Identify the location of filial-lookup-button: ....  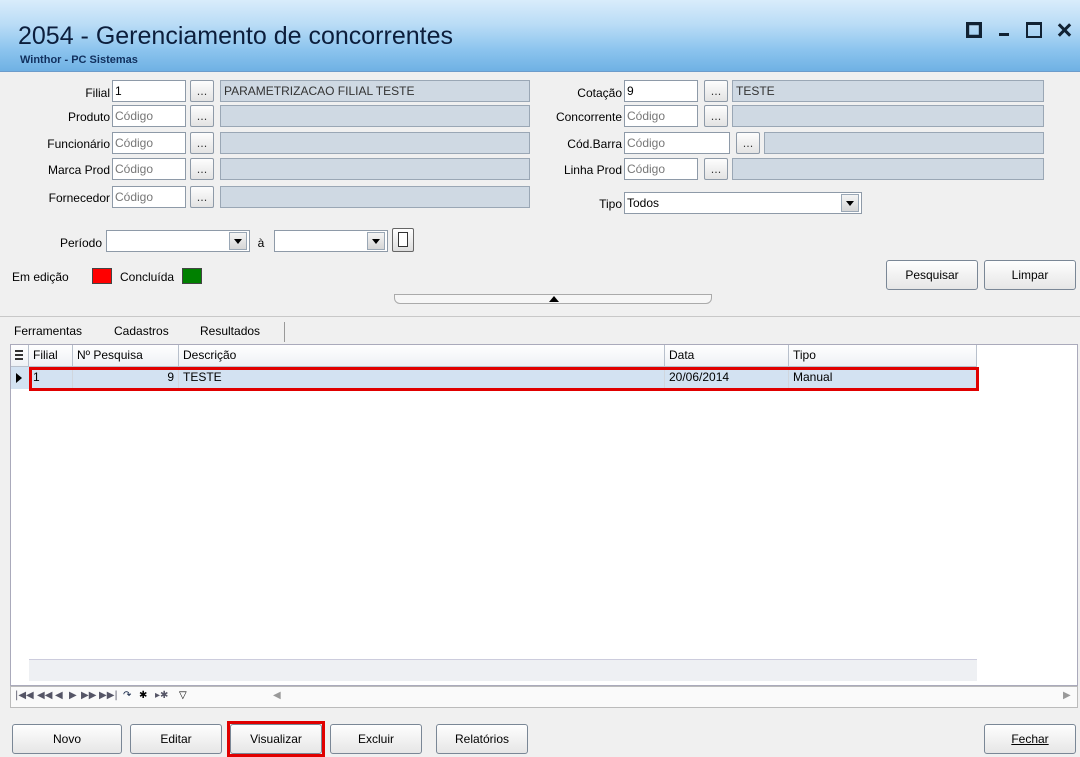
(202, 91).